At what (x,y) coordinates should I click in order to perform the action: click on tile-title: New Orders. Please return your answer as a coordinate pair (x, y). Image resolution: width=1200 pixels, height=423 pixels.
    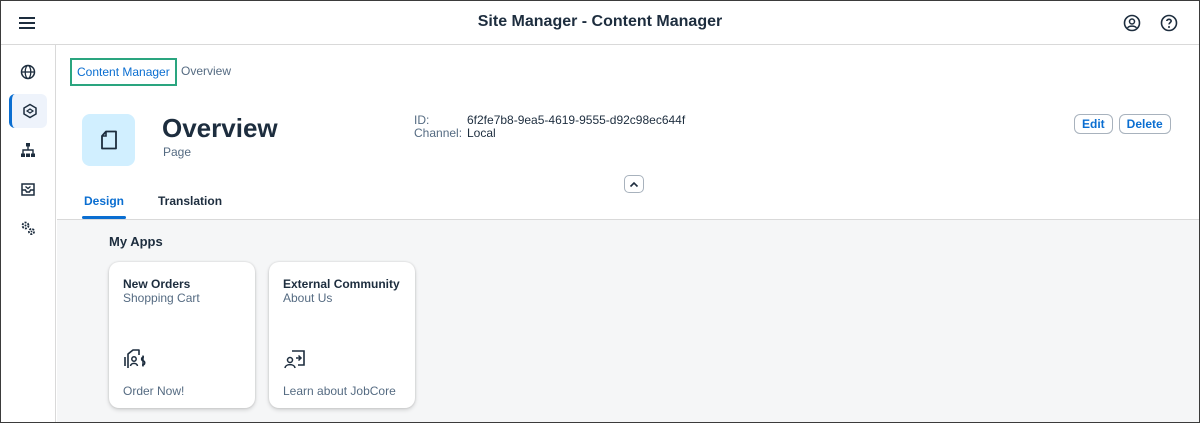
    Looking at the image, I should click on (157, 284).